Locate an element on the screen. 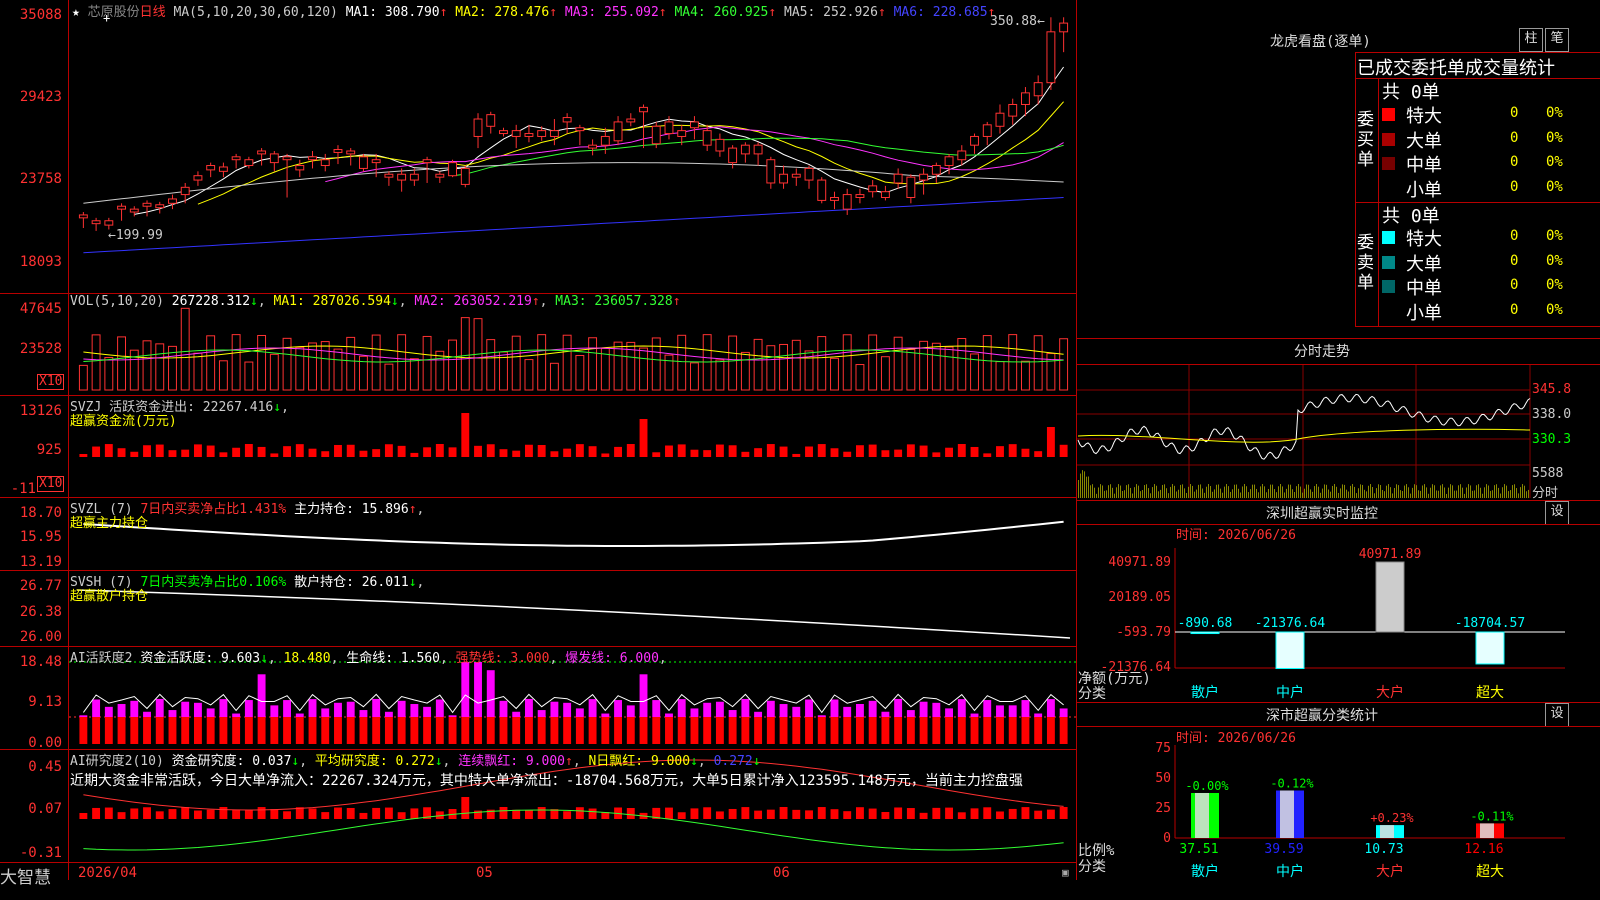 Image resolution: width=1600 pixels, height=900 pixels. classify-ytick: 25 is located at coordinates (1163, 808).